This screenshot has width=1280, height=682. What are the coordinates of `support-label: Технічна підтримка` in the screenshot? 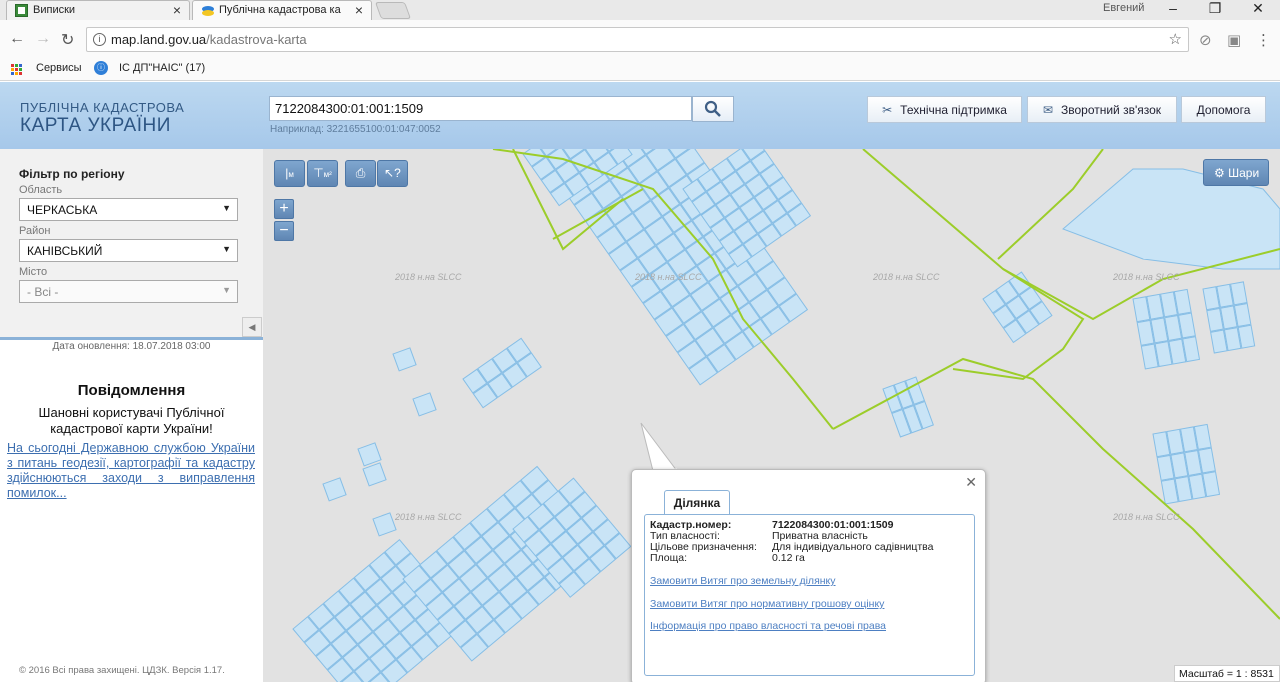 It's located at (953, 110).